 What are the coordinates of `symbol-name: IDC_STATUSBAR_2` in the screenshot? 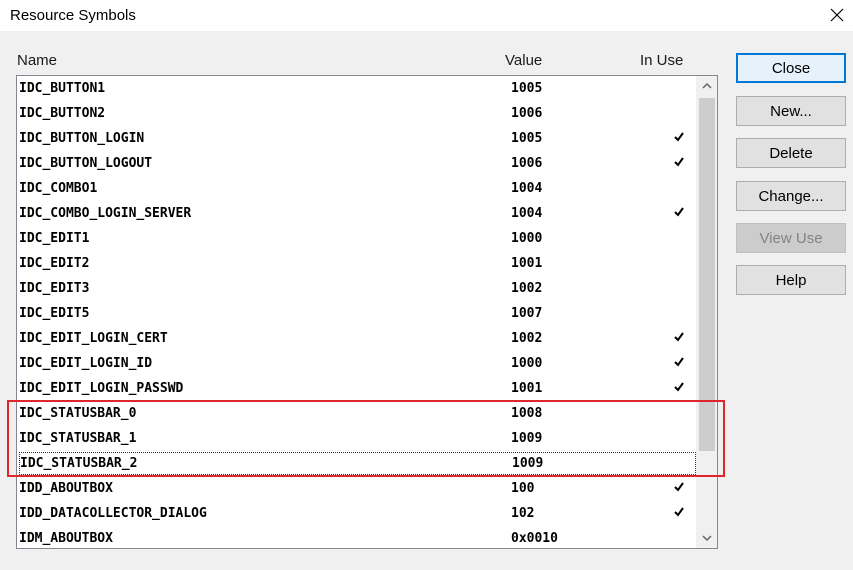 It's located at (79, 463).